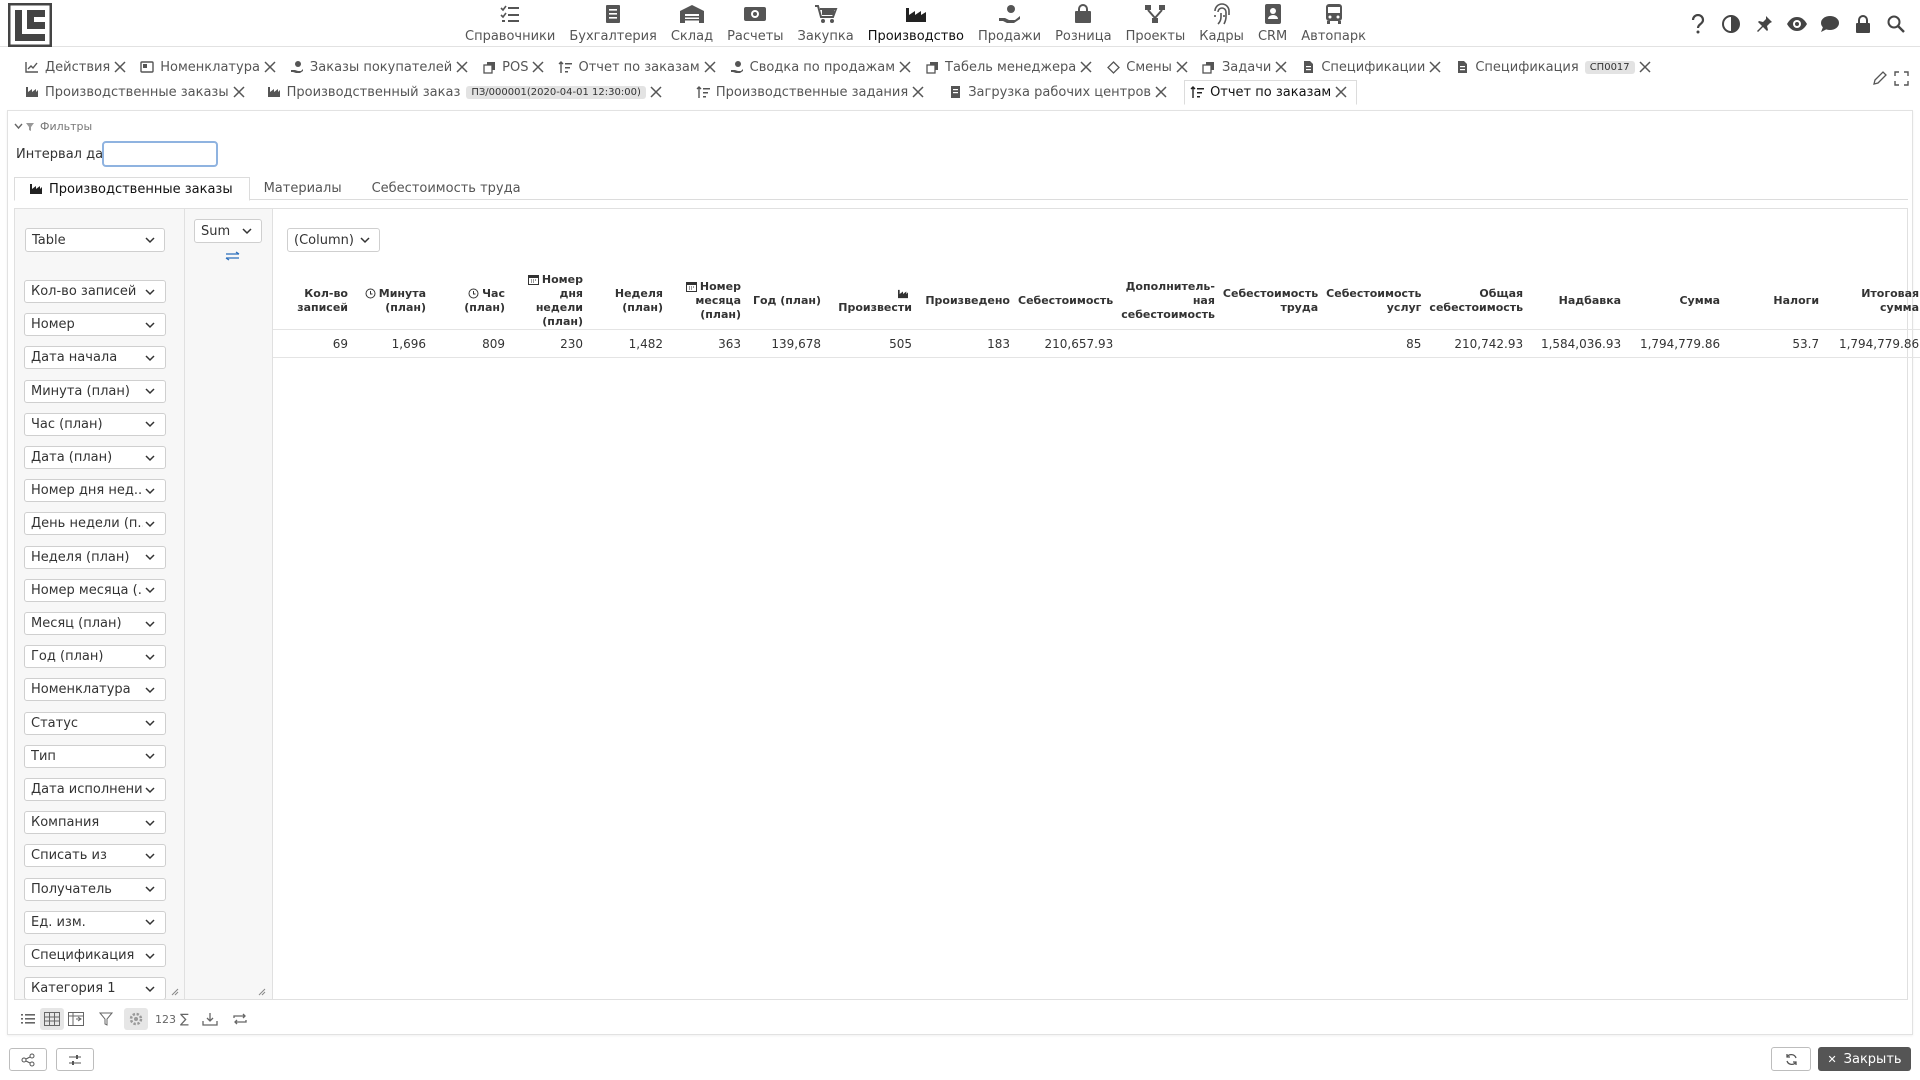 The image size is (1920, 1080). I want to click on column-header: Год (план), so click(785, 301).